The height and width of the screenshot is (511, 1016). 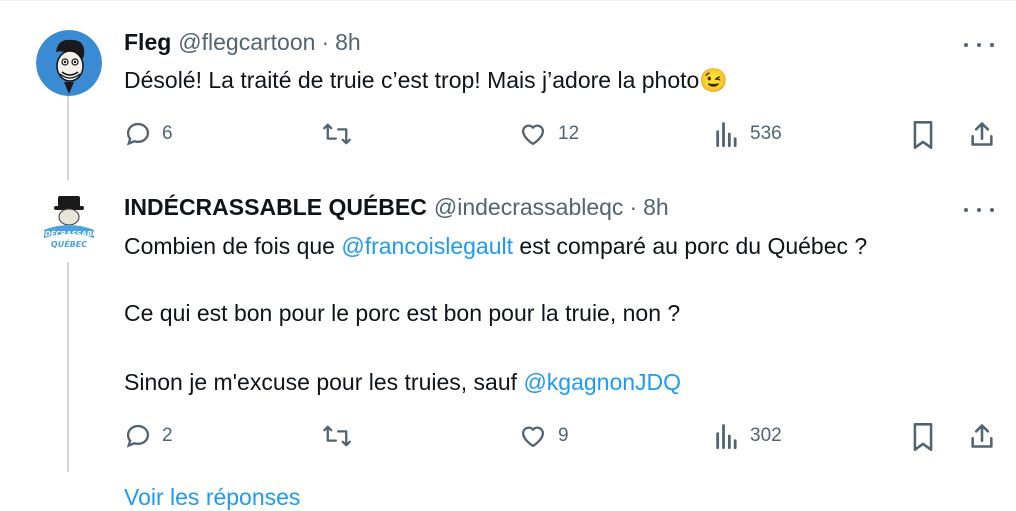 I want to click on show-replies-link: Voir les réponses, so click(x=212, y=497).